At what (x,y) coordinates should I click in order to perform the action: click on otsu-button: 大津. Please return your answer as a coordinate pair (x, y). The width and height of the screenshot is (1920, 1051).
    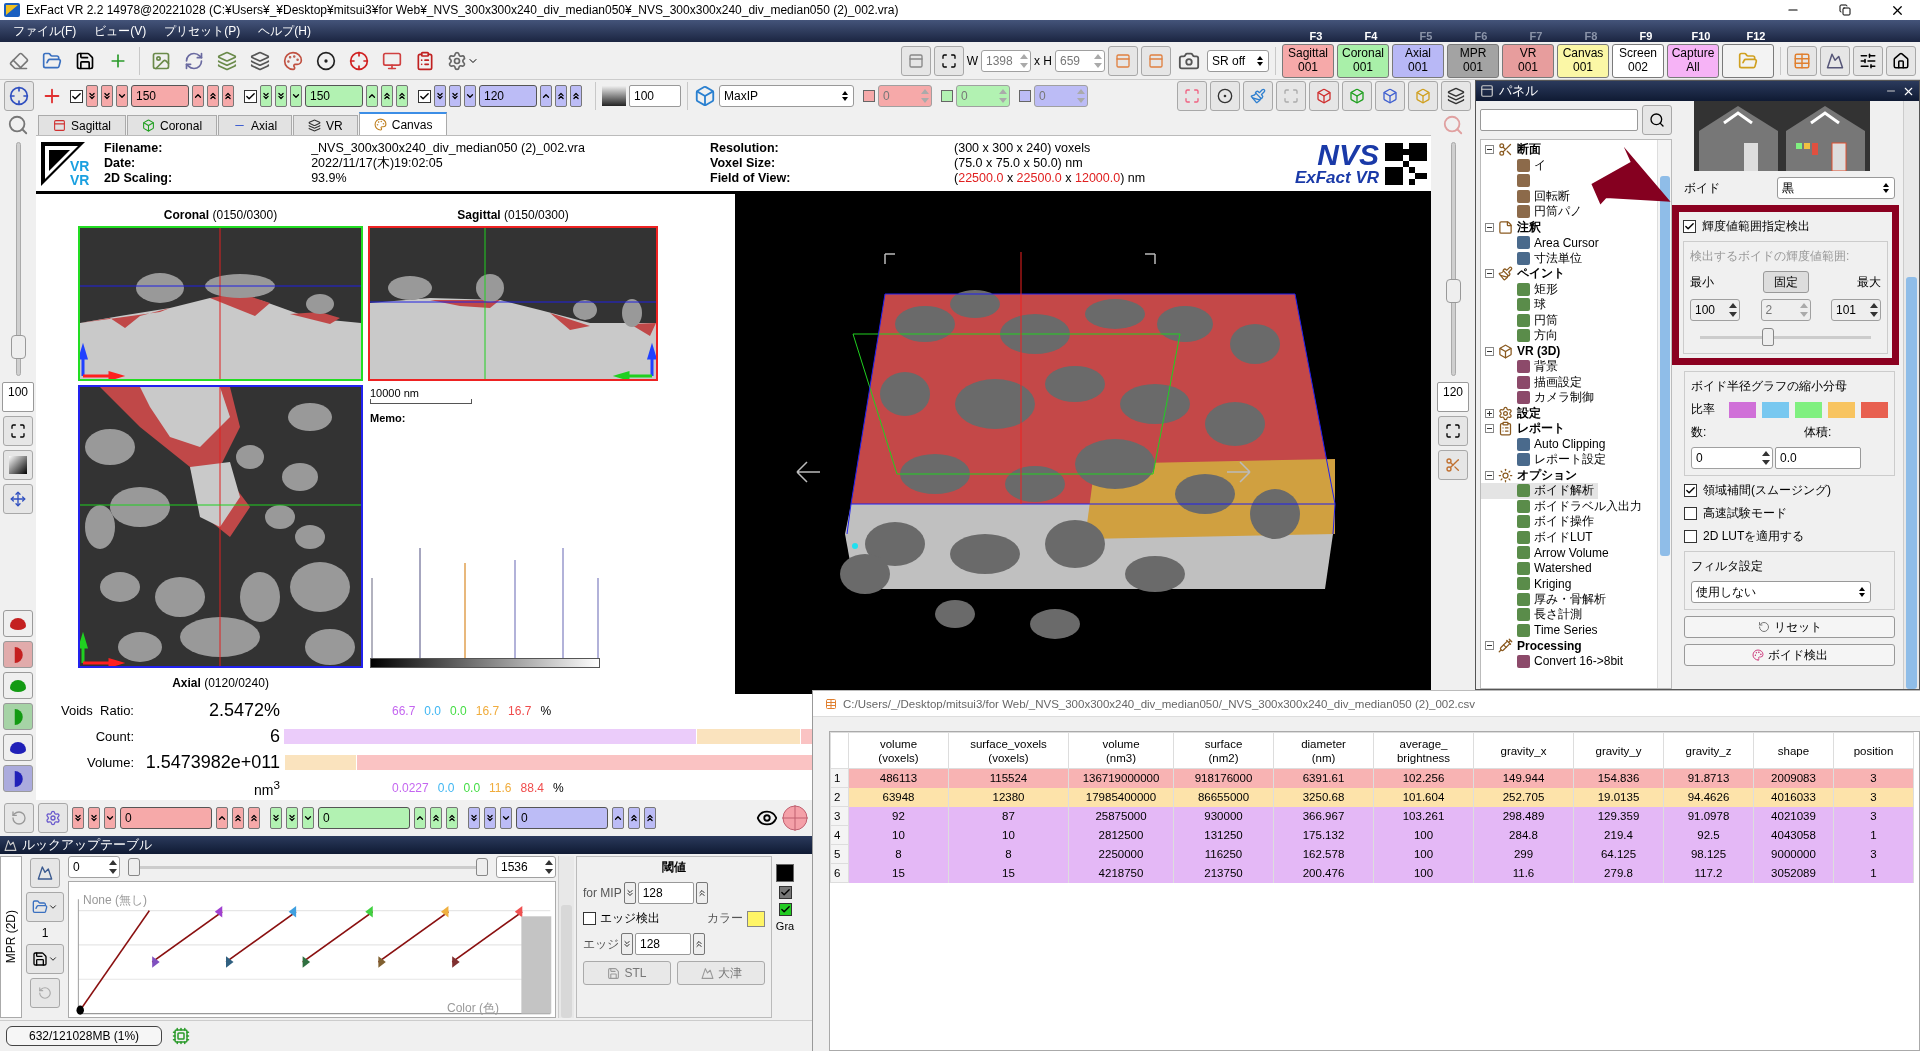
    Looking at the image, I should click on (721, 973).